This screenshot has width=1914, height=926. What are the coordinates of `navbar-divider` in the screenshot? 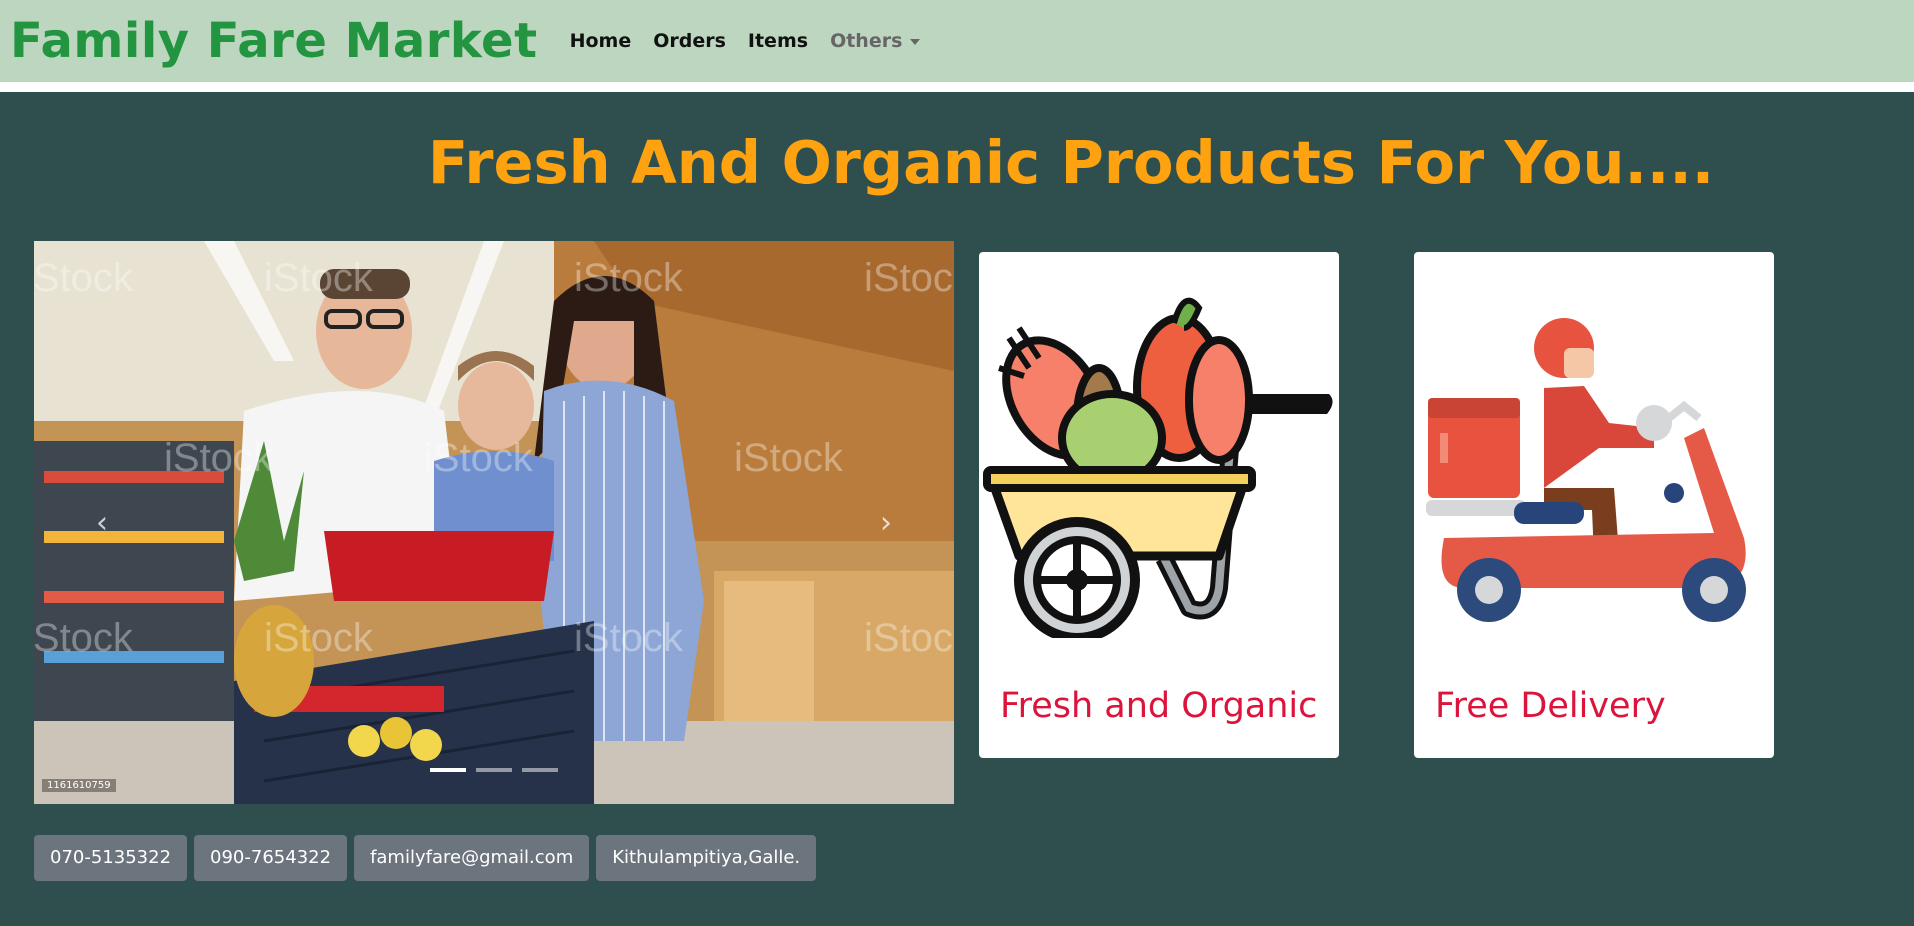 It's located at (957, 87).